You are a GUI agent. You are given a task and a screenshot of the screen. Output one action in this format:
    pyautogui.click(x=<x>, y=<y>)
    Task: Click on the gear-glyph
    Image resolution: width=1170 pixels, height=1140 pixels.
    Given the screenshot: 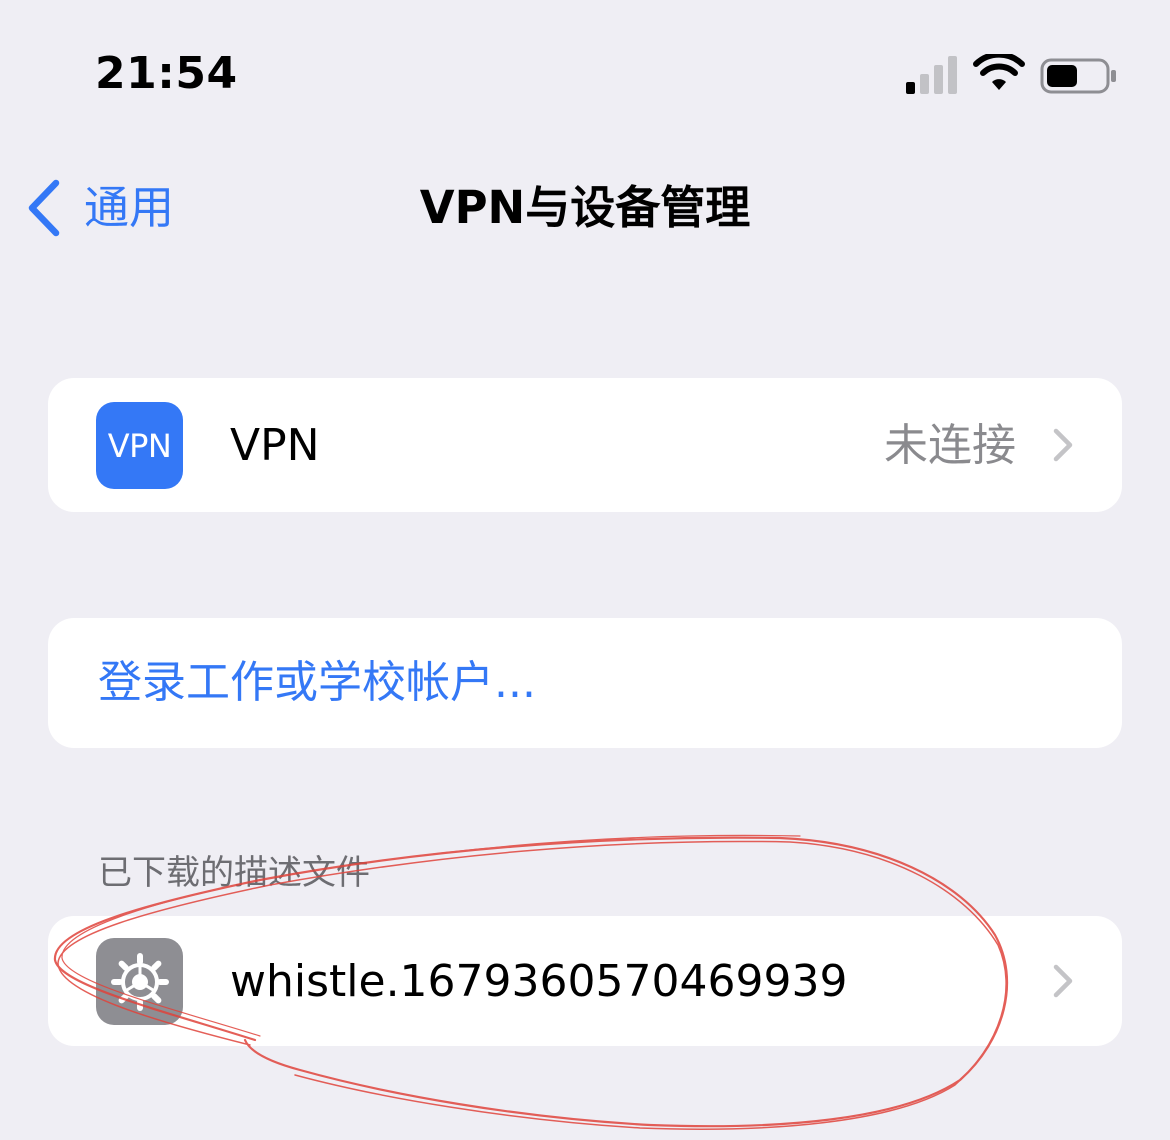 What is the action you would take?
    pyautogui.click(x=139, y=981)
    